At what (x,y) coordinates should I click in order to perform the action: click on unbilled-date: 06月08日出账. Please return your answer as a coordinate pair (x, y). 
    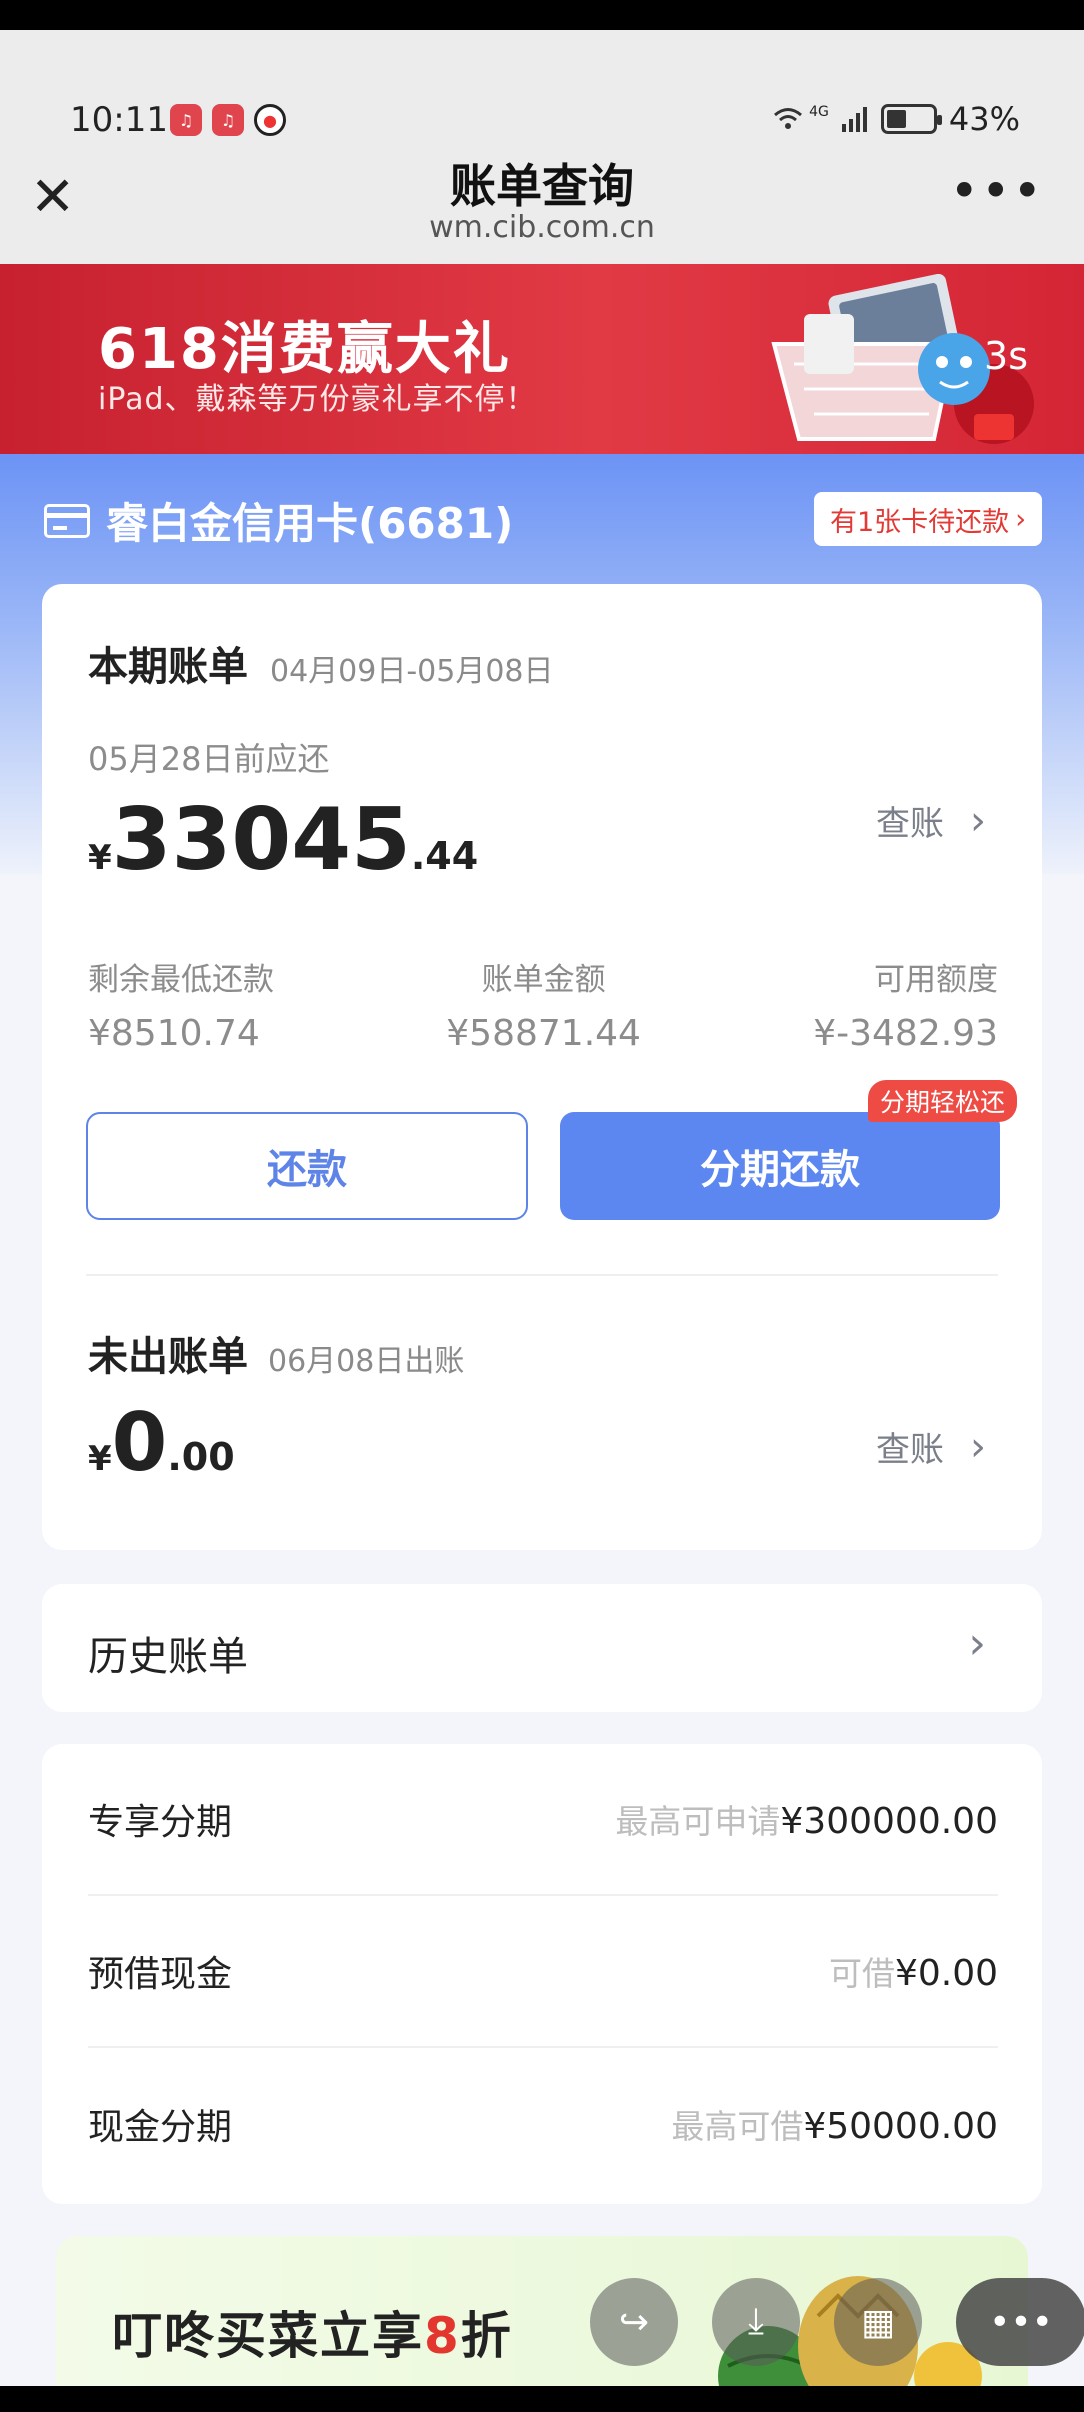
    Looking at the image, I should click on (366, 1361).